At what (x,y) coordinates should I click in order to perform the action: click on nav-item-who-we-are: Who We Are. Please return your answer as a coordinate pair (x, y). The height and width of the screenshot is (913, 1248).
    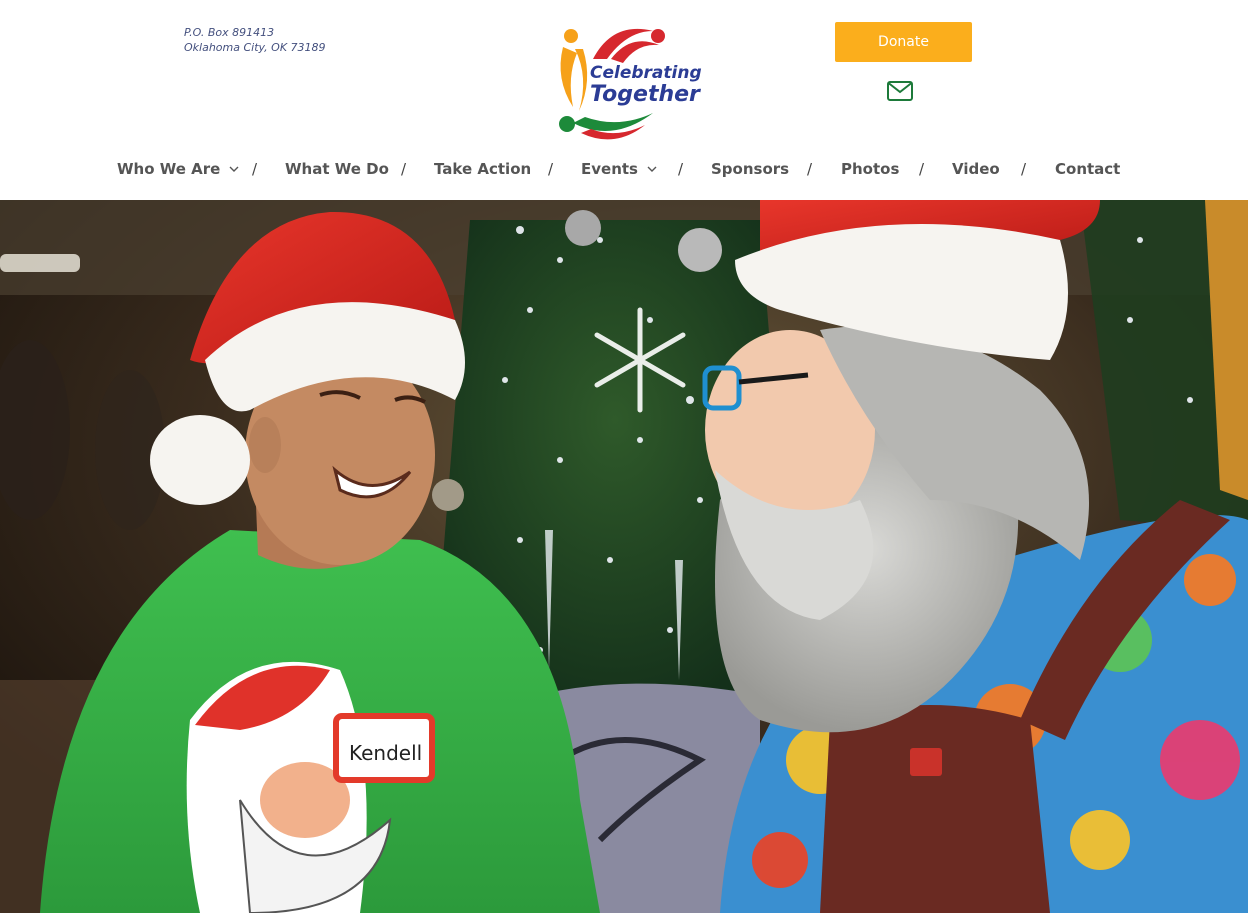
    Looking at the image, I should click on (178, 169).